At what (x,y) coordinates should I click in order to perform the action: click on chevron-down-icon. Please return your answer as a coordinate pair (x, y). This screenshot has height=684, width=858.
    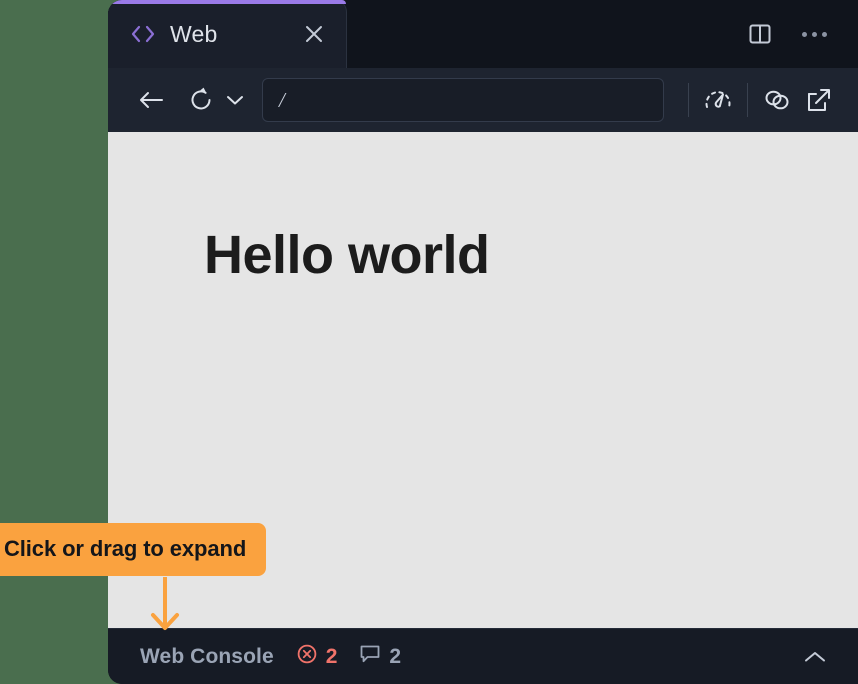
    Looking at the image, I should click on (235, 100).